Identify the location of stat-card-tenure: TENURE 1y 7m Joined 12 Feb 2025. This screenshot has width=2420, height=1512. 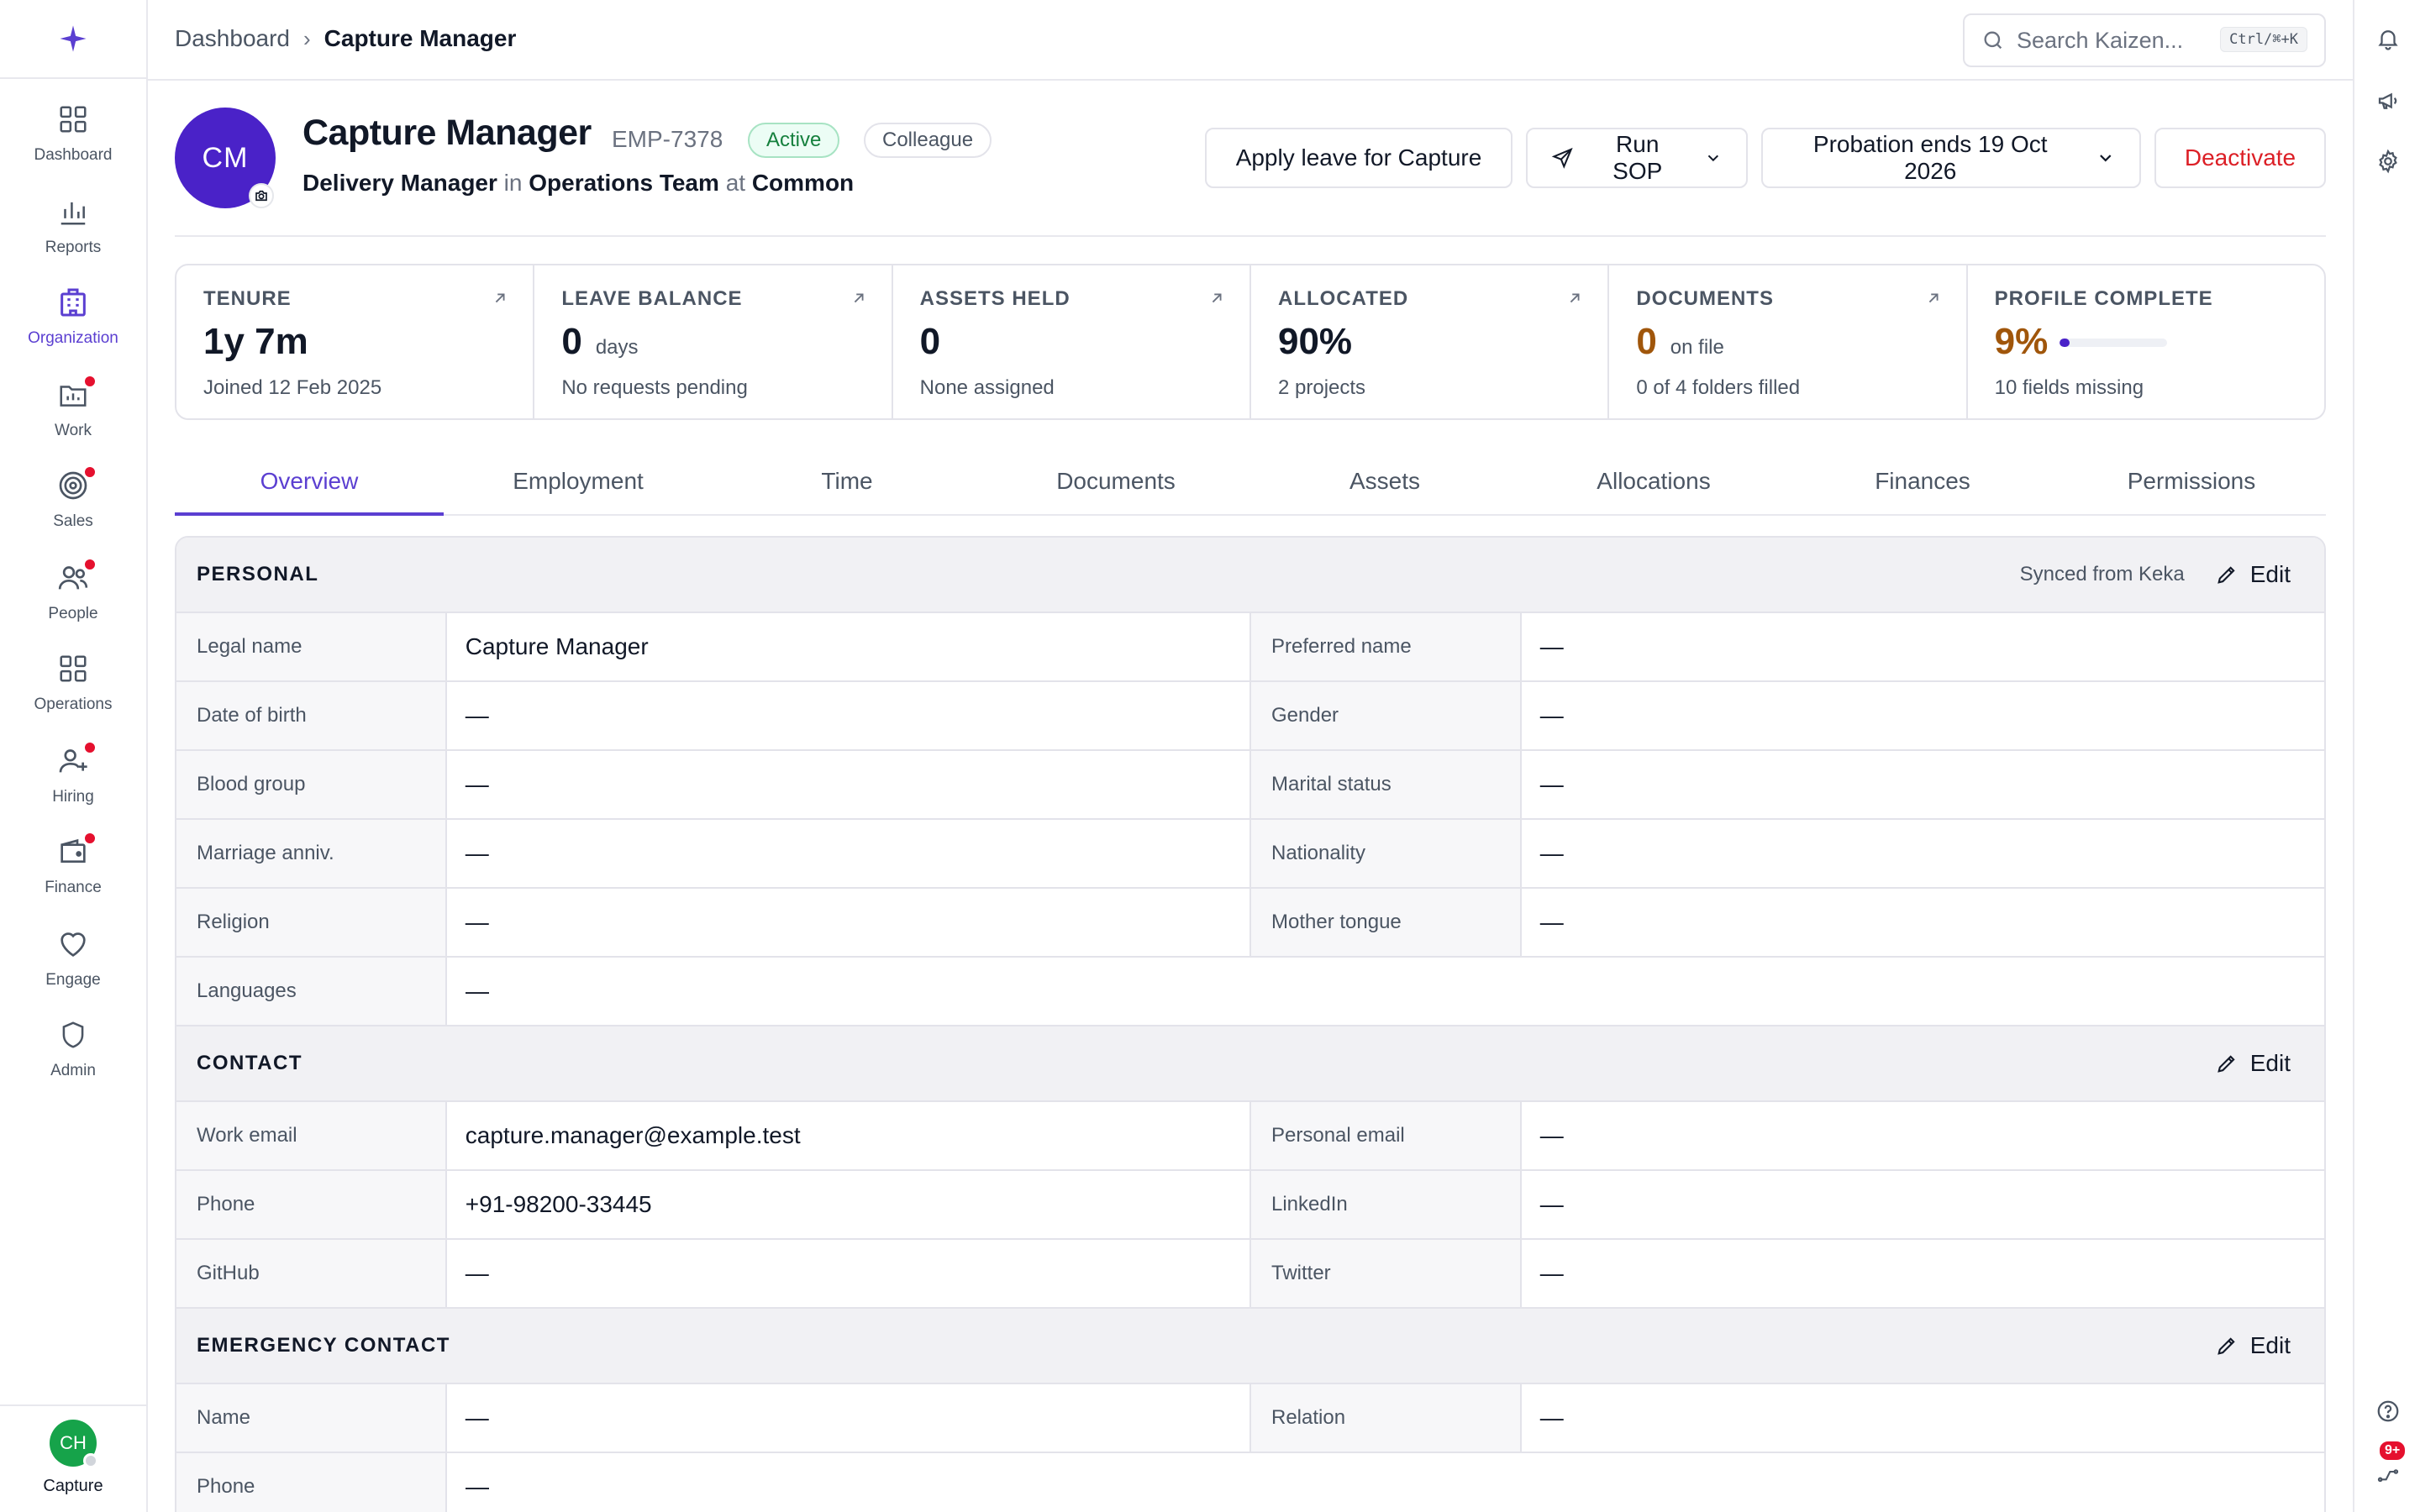
(355, 341).